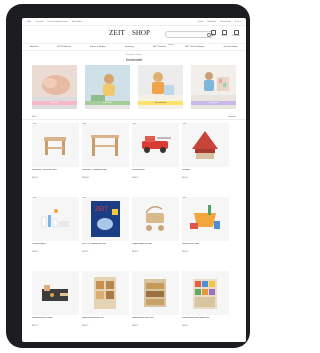 The height and width of the screenshot is (353, 320). What do you see at coordinates (55, 171) in the screenshot?
I see `product-name: Kinderstuhl / Kindertisch Holz` at bounding box center [55, 171].